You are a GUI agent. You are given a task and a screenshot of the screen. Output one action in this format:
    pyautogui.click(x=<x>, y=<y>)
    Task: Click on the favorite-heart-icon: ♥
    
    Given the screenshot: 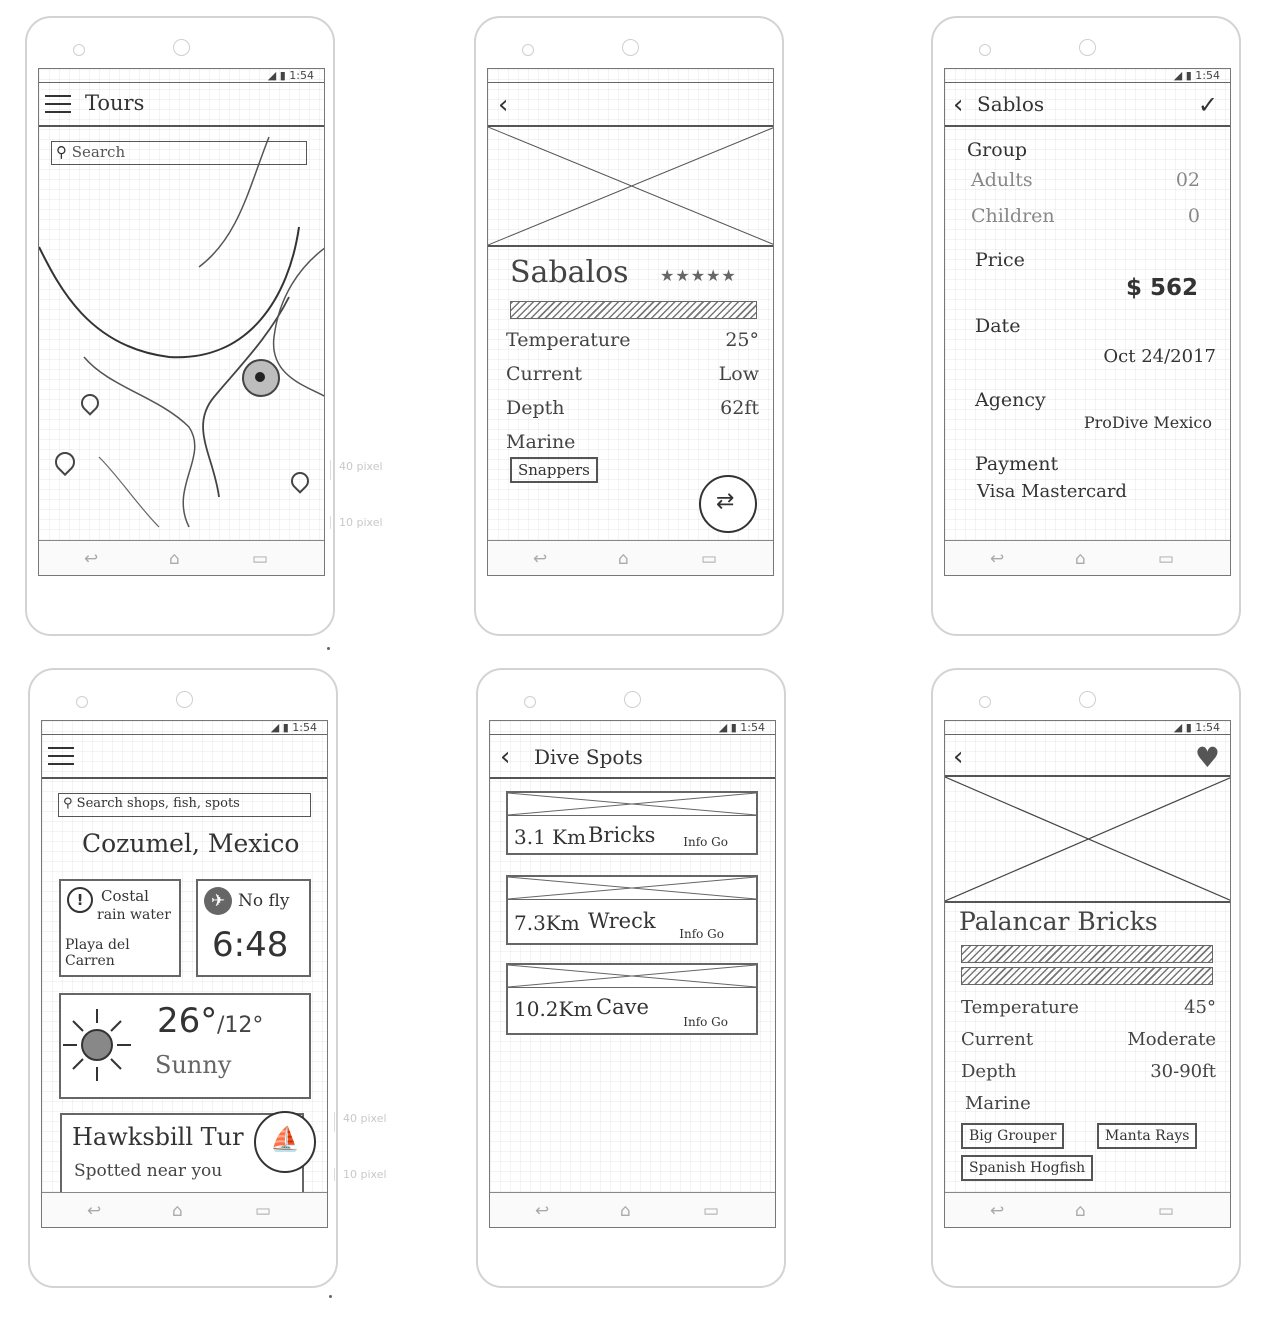 What is the action you would take?
    pyautogui.click(x=1207, y=757)
    